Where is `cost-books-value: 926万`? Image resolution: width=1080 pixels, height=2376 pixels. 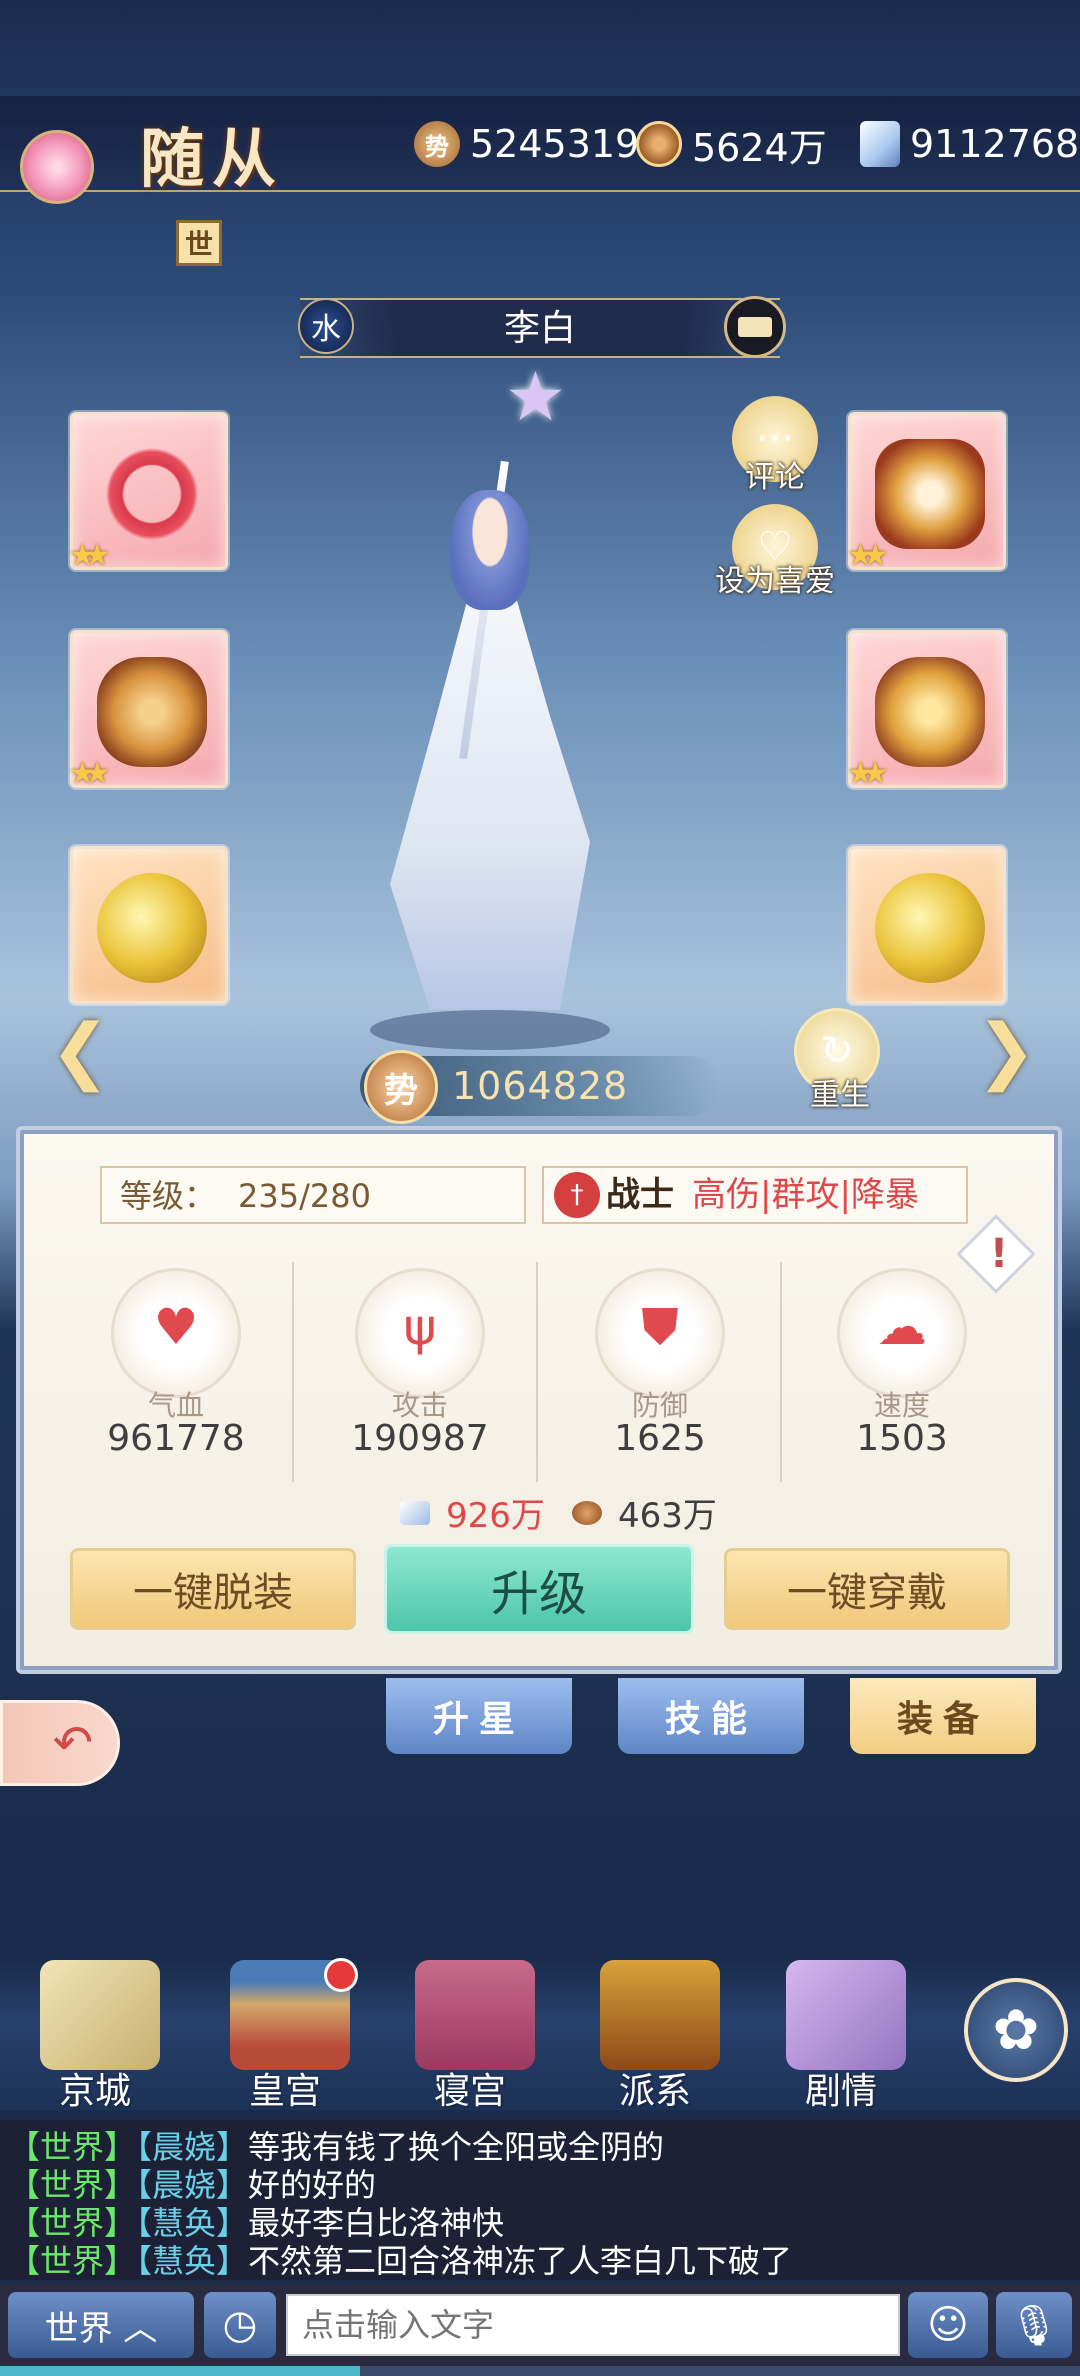
cost-books-value: 926万 is located at coordinates (495, 1516).